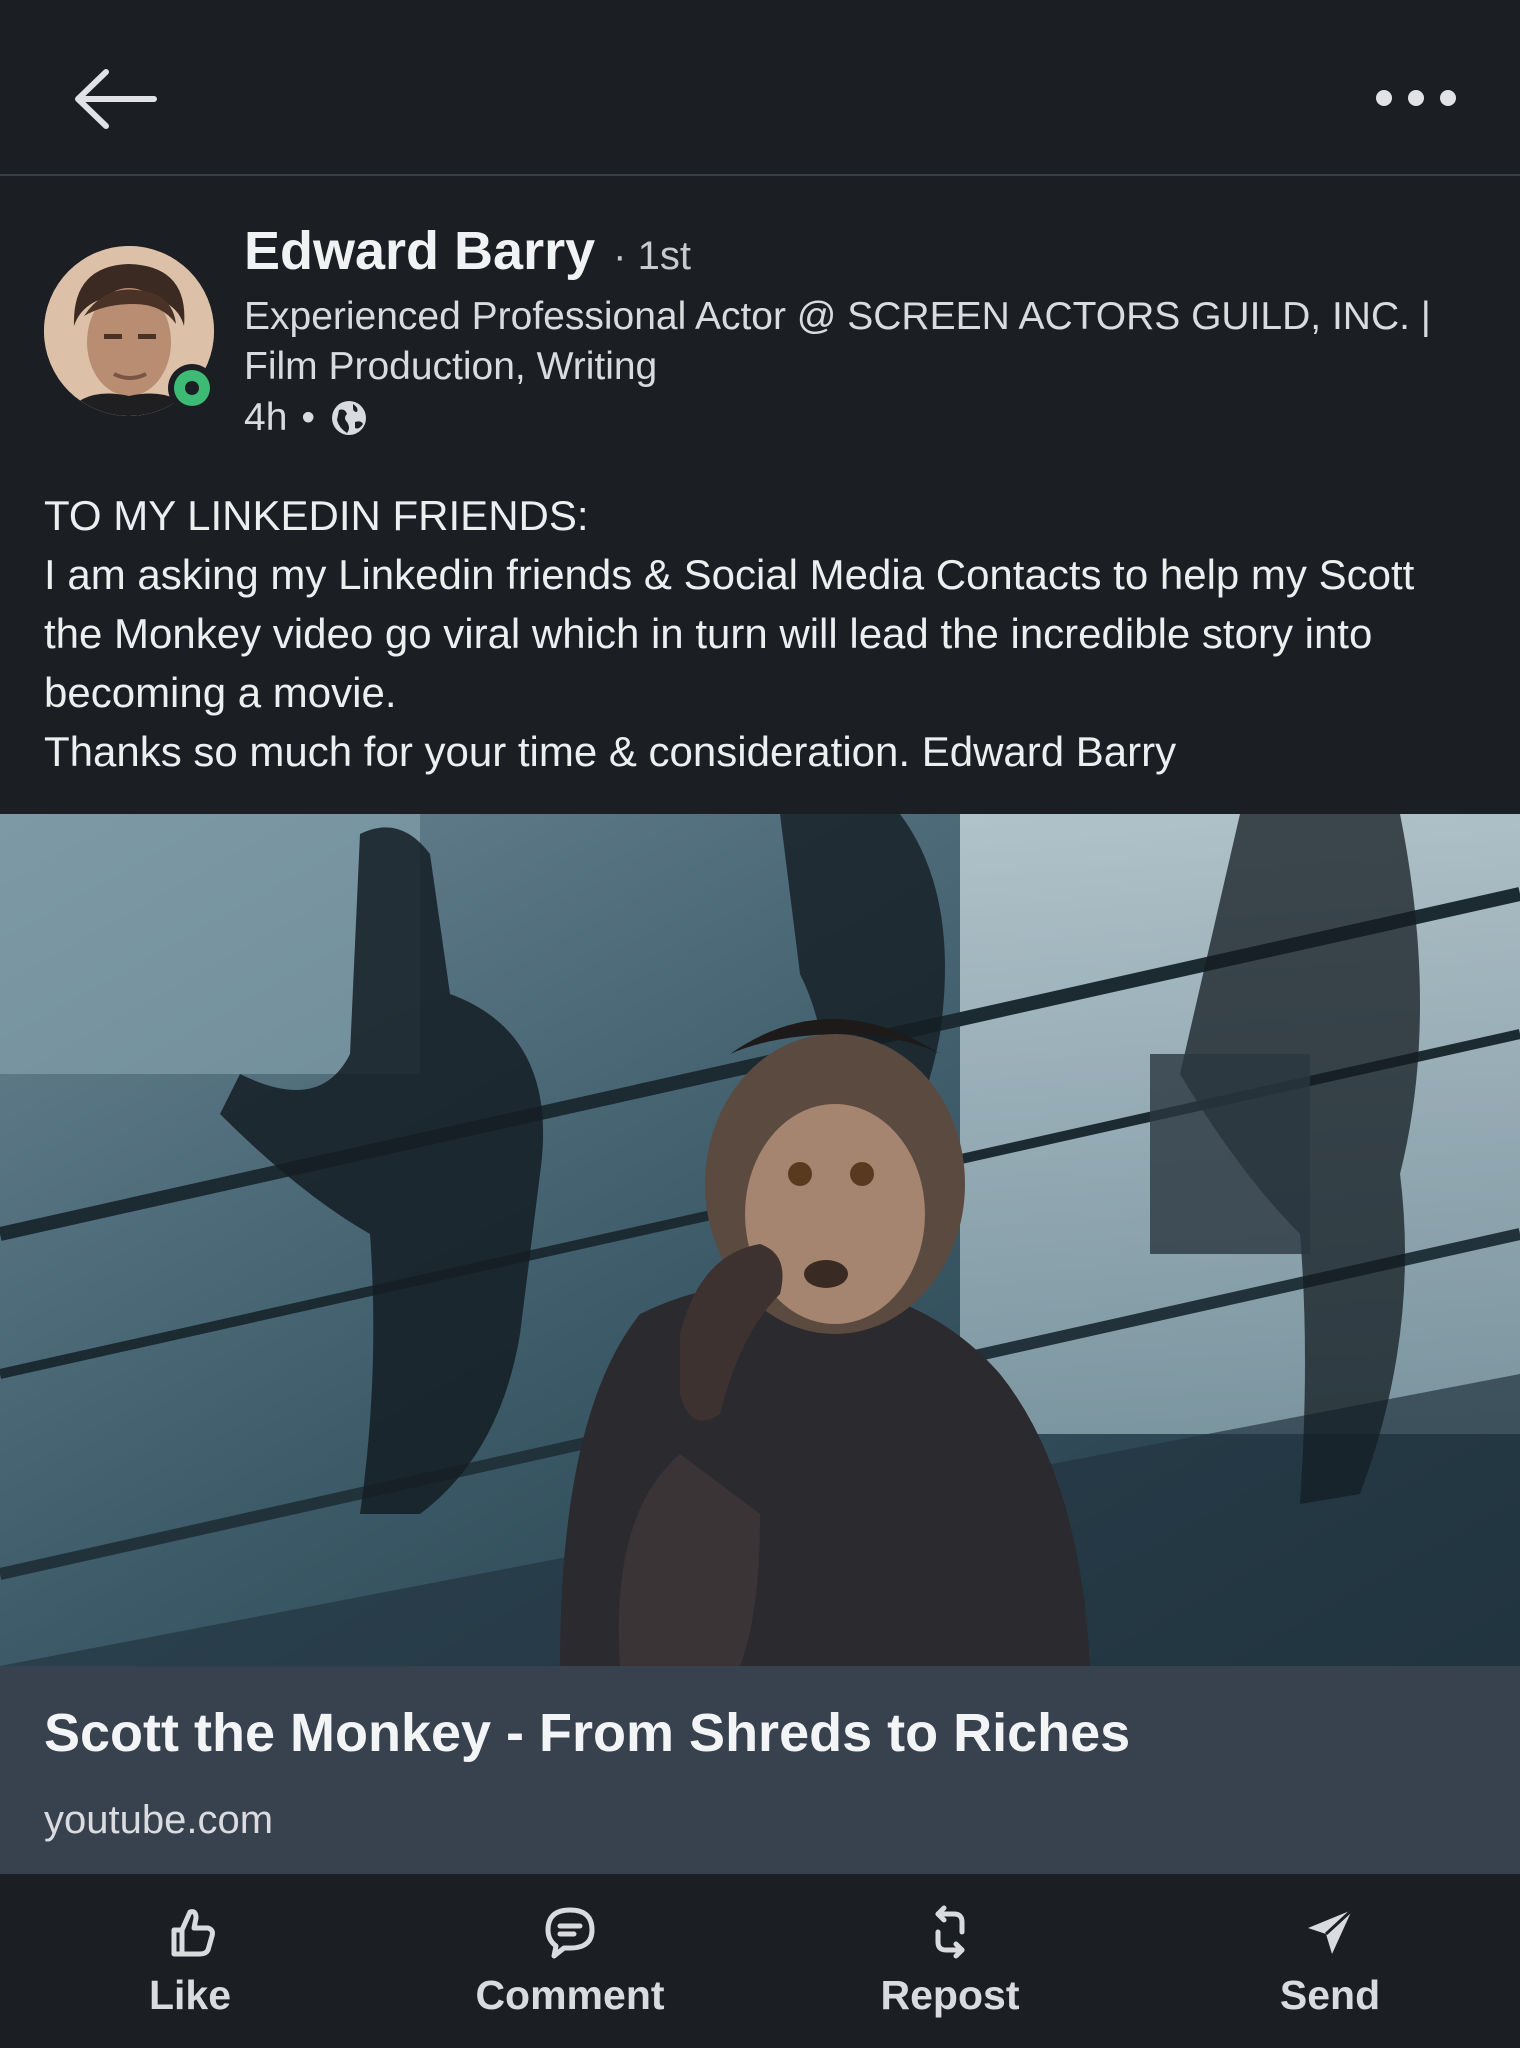 The width and height of the screenshot is (1520, 2048). Describe the element at coordinates (316, 515) in the screenshot. I see `post-text-line: TO MY LINKEDIN FRIENDS:` at that location.